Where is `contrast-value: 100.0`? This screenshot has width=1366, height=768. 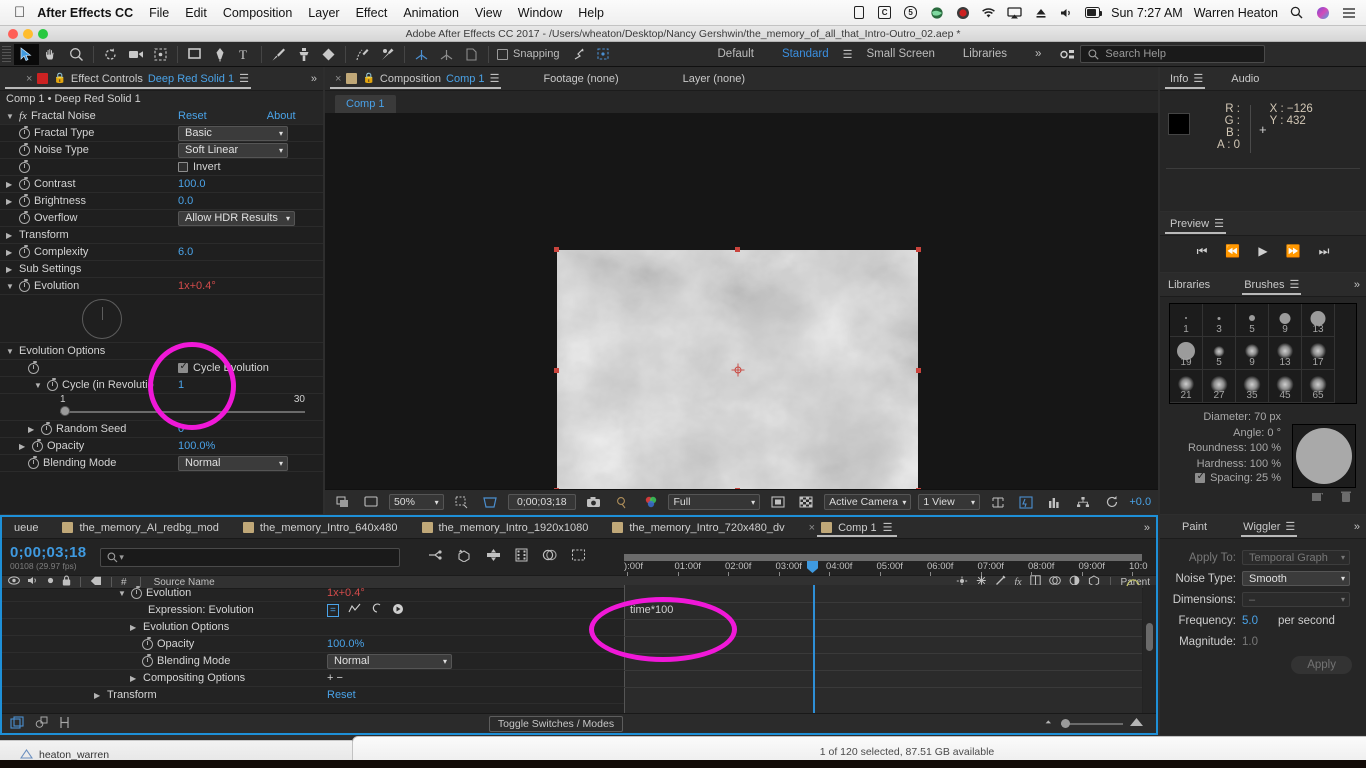
contrast-value: 100.0 is located at coordinates (192, 184).